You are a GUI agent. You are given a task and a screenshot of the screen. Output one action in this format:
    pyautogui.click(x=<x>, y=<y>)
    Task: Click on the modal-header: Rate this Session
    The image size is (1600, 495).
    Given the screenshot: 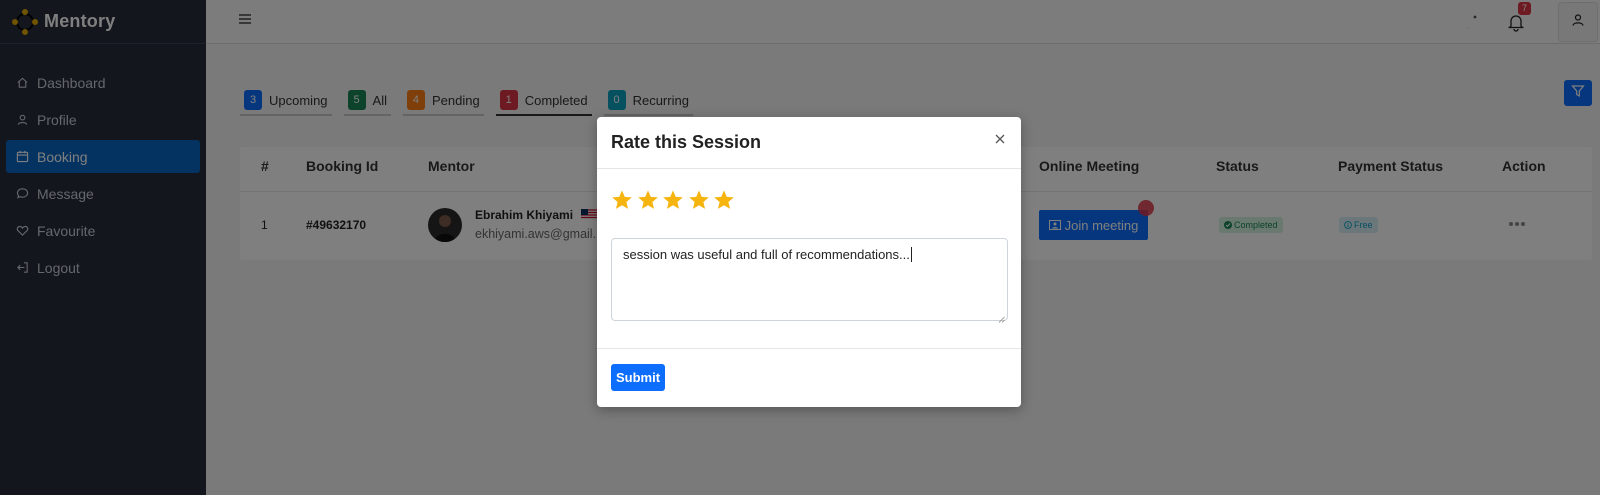 What is the action you would take?
    pyautogui.click(x=809, y=143)
    